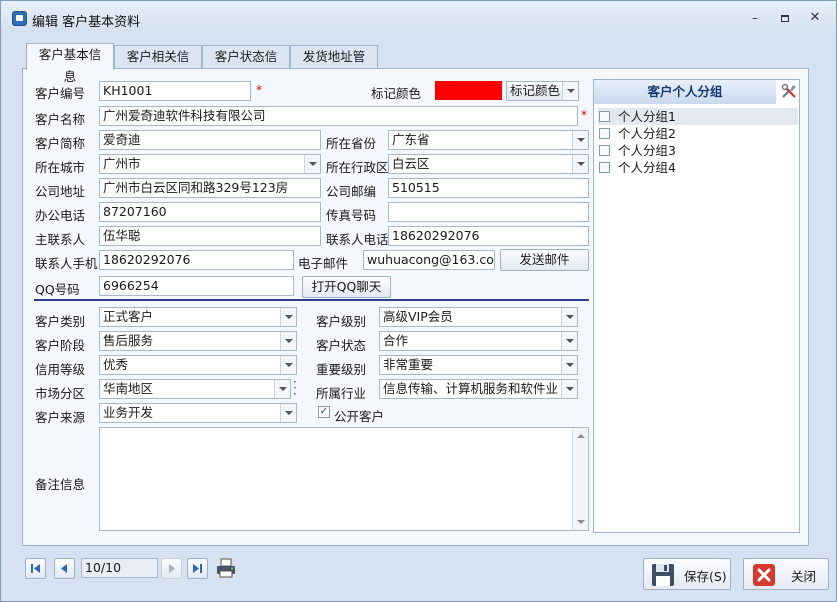 The image size is (837, 602). I want to click on maximize-button, so click(785, 18).